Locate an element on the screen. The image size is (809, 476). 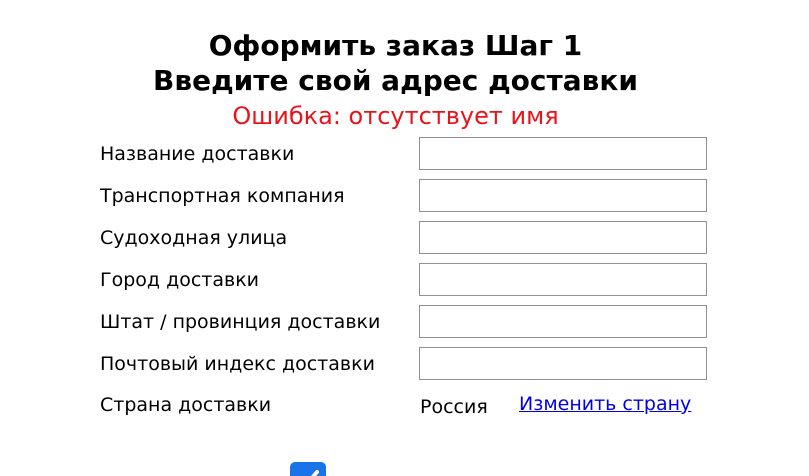
page-title: Оформить заказ Шаг 1 is located at coordinates (395, 45).